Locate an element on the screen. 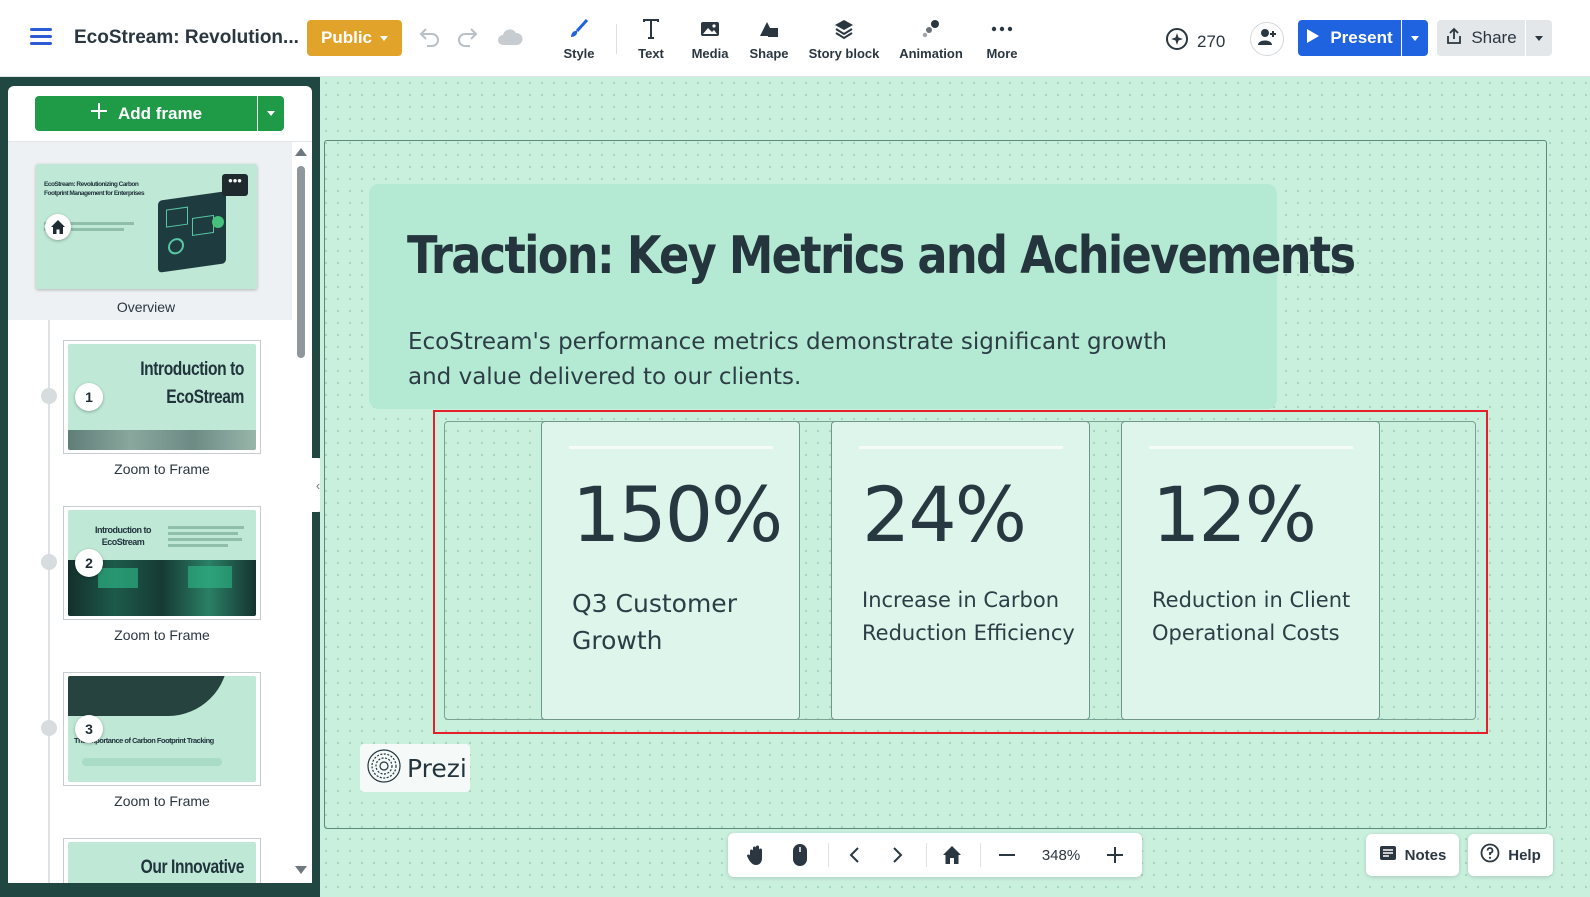  frame-4-thumb-title: Our Innovative is located at coordinates (192, 867).